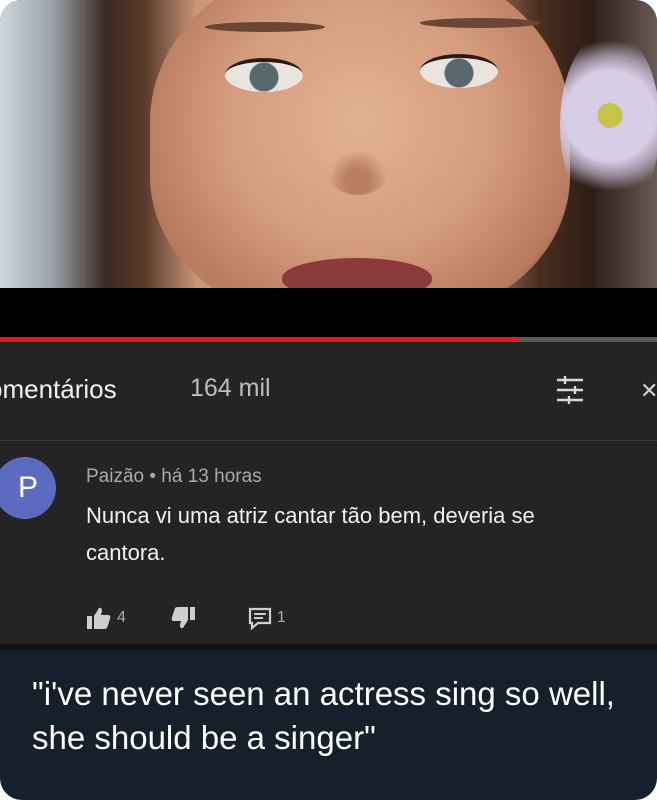  I want to click on divider, so click(328, 440).